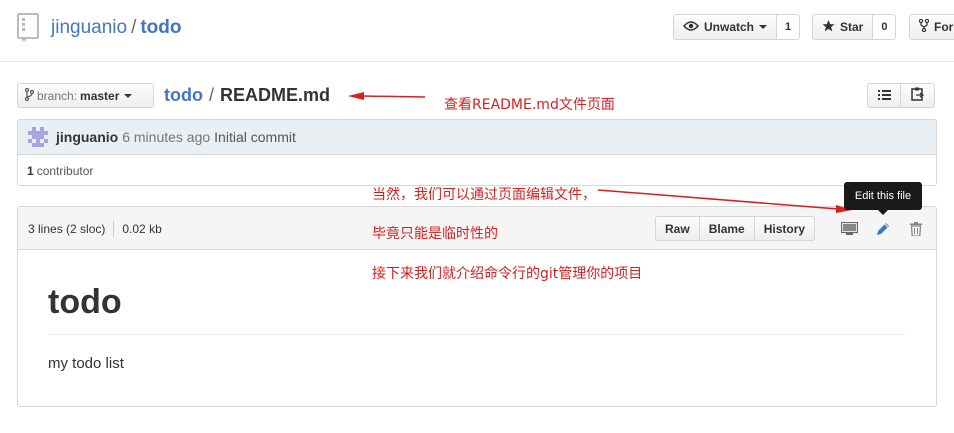  I want to click on contributor-count: 1, so click(30, 170).